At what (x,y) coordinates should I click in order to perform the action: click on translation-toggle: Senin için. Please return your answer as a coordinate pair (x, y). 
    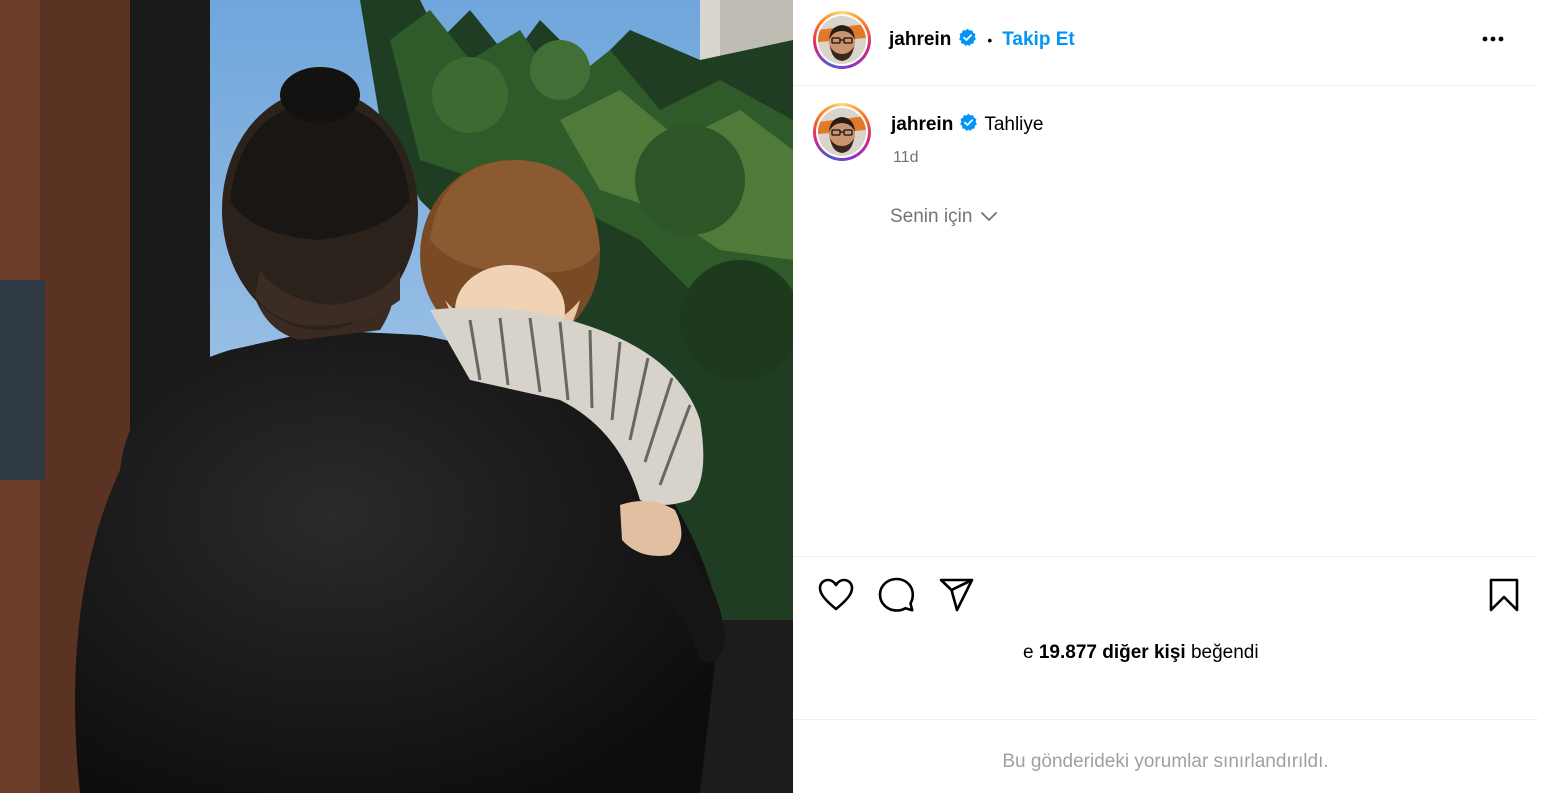
    Looking at the image, I should click on (944, 217).